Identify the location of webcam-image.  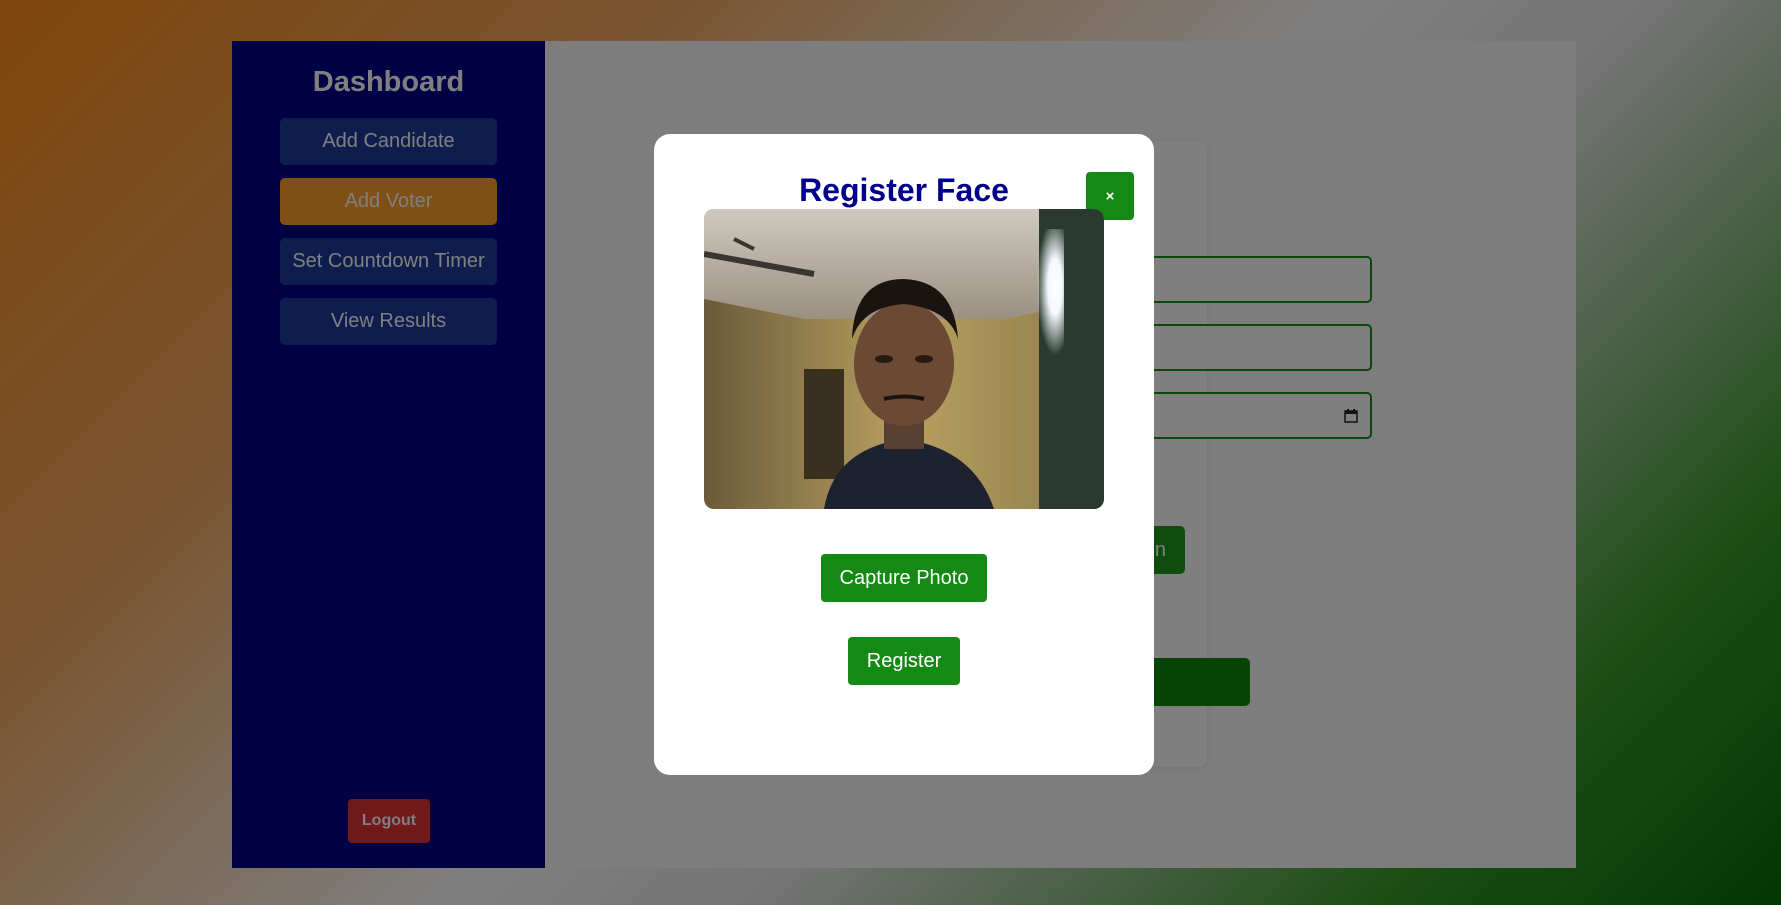
(904, 359).